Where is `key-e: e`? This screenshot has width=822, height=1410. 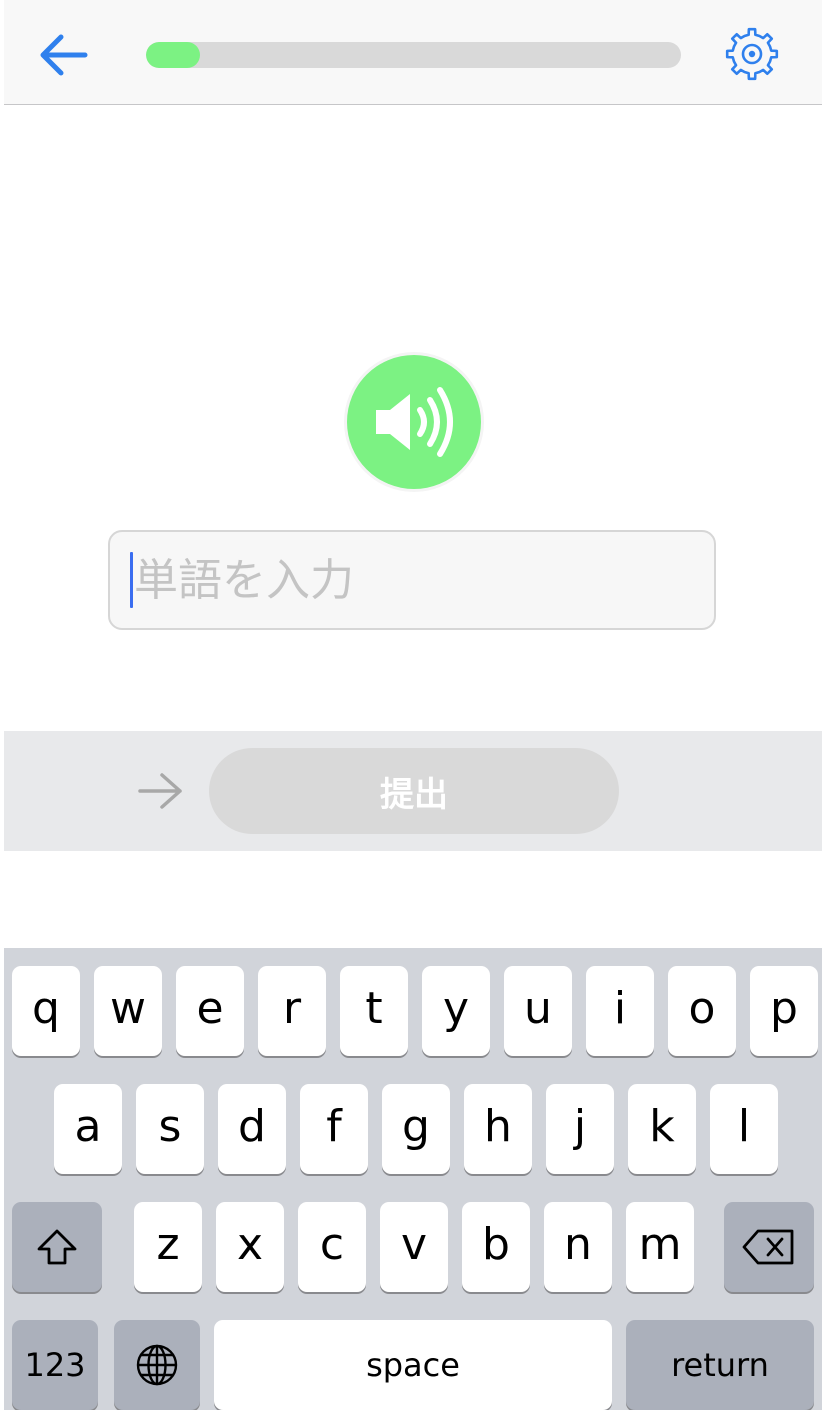
key-e: e is located at coordinates (210, 1011).